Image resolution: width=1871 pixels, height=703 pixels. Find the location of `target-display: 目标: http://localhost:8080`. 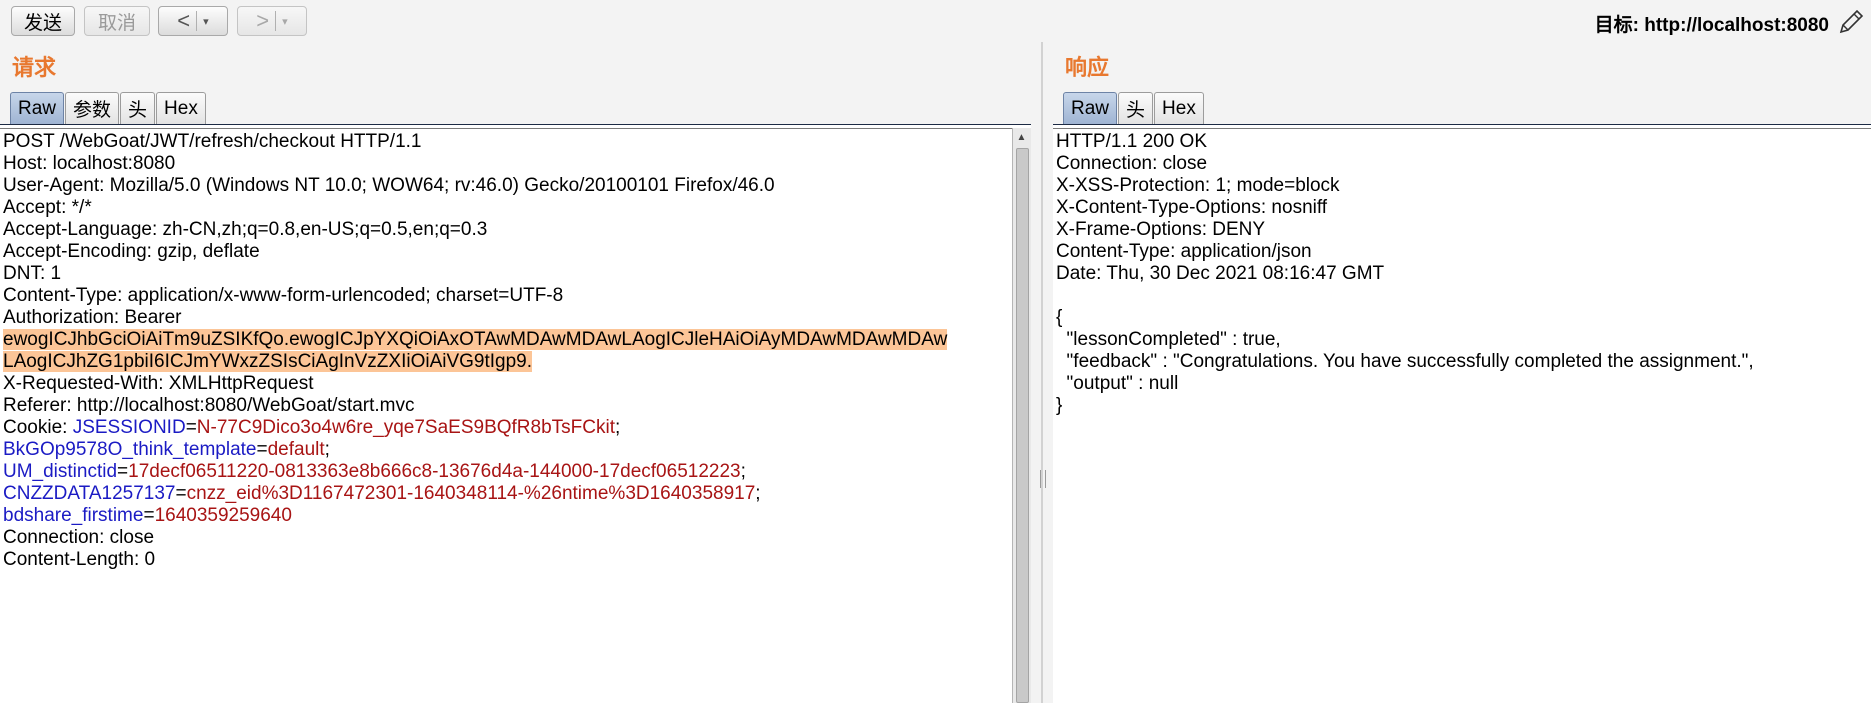

target-display: 目标: http://localhost:8080 is located at coordinates (1712, 23).